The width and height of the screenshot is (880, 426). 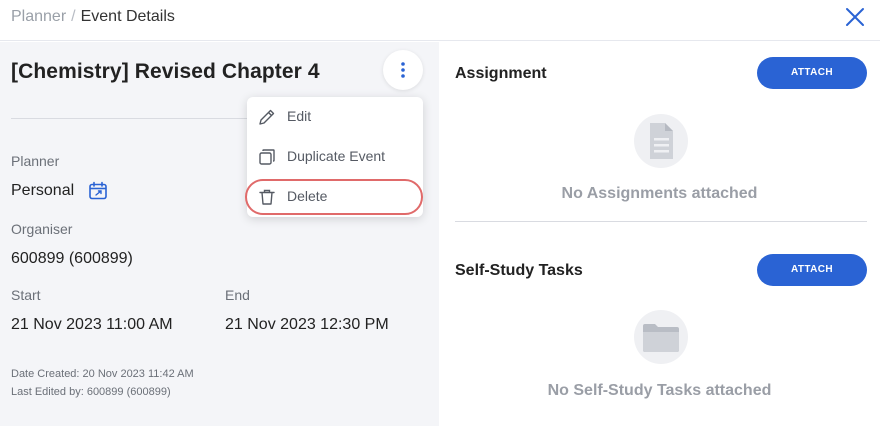 I want to click on assignment-empty-text: No Assignments attached, so click(x=659, y=193).